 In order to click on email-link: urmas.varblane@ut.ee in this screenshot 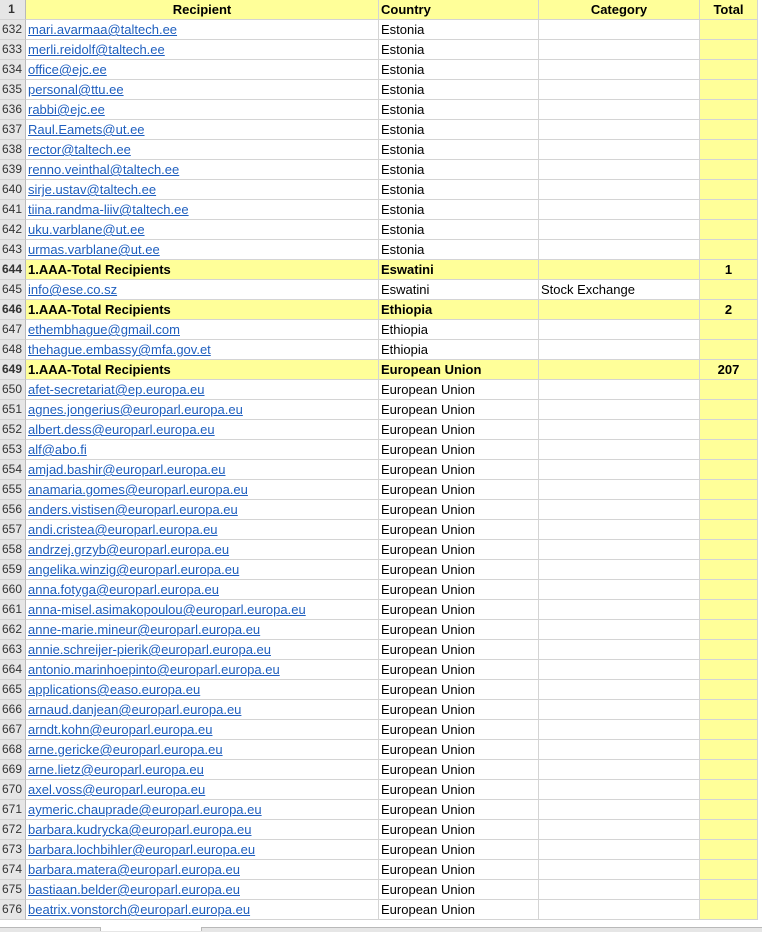, I will do `click(94, 249)`.